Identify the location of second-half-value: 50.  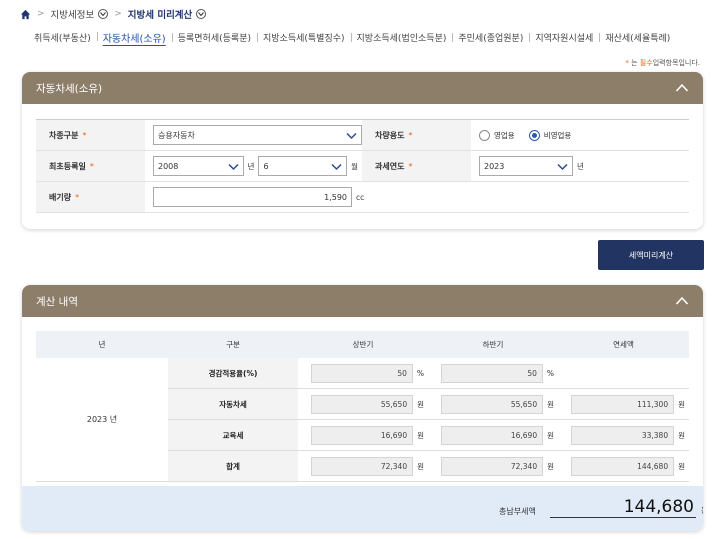
(492, 373).